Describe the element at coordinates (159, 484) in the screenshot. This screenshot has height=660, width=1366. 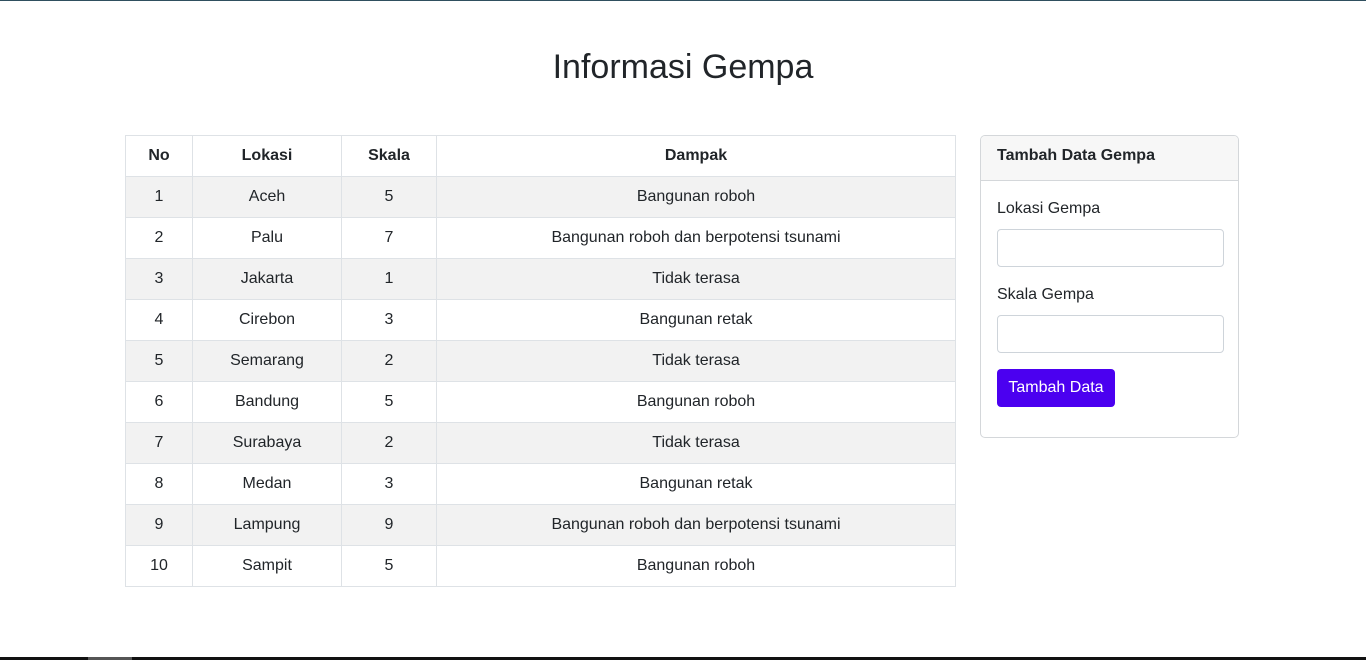
I see `cell-no: 8` at that location.